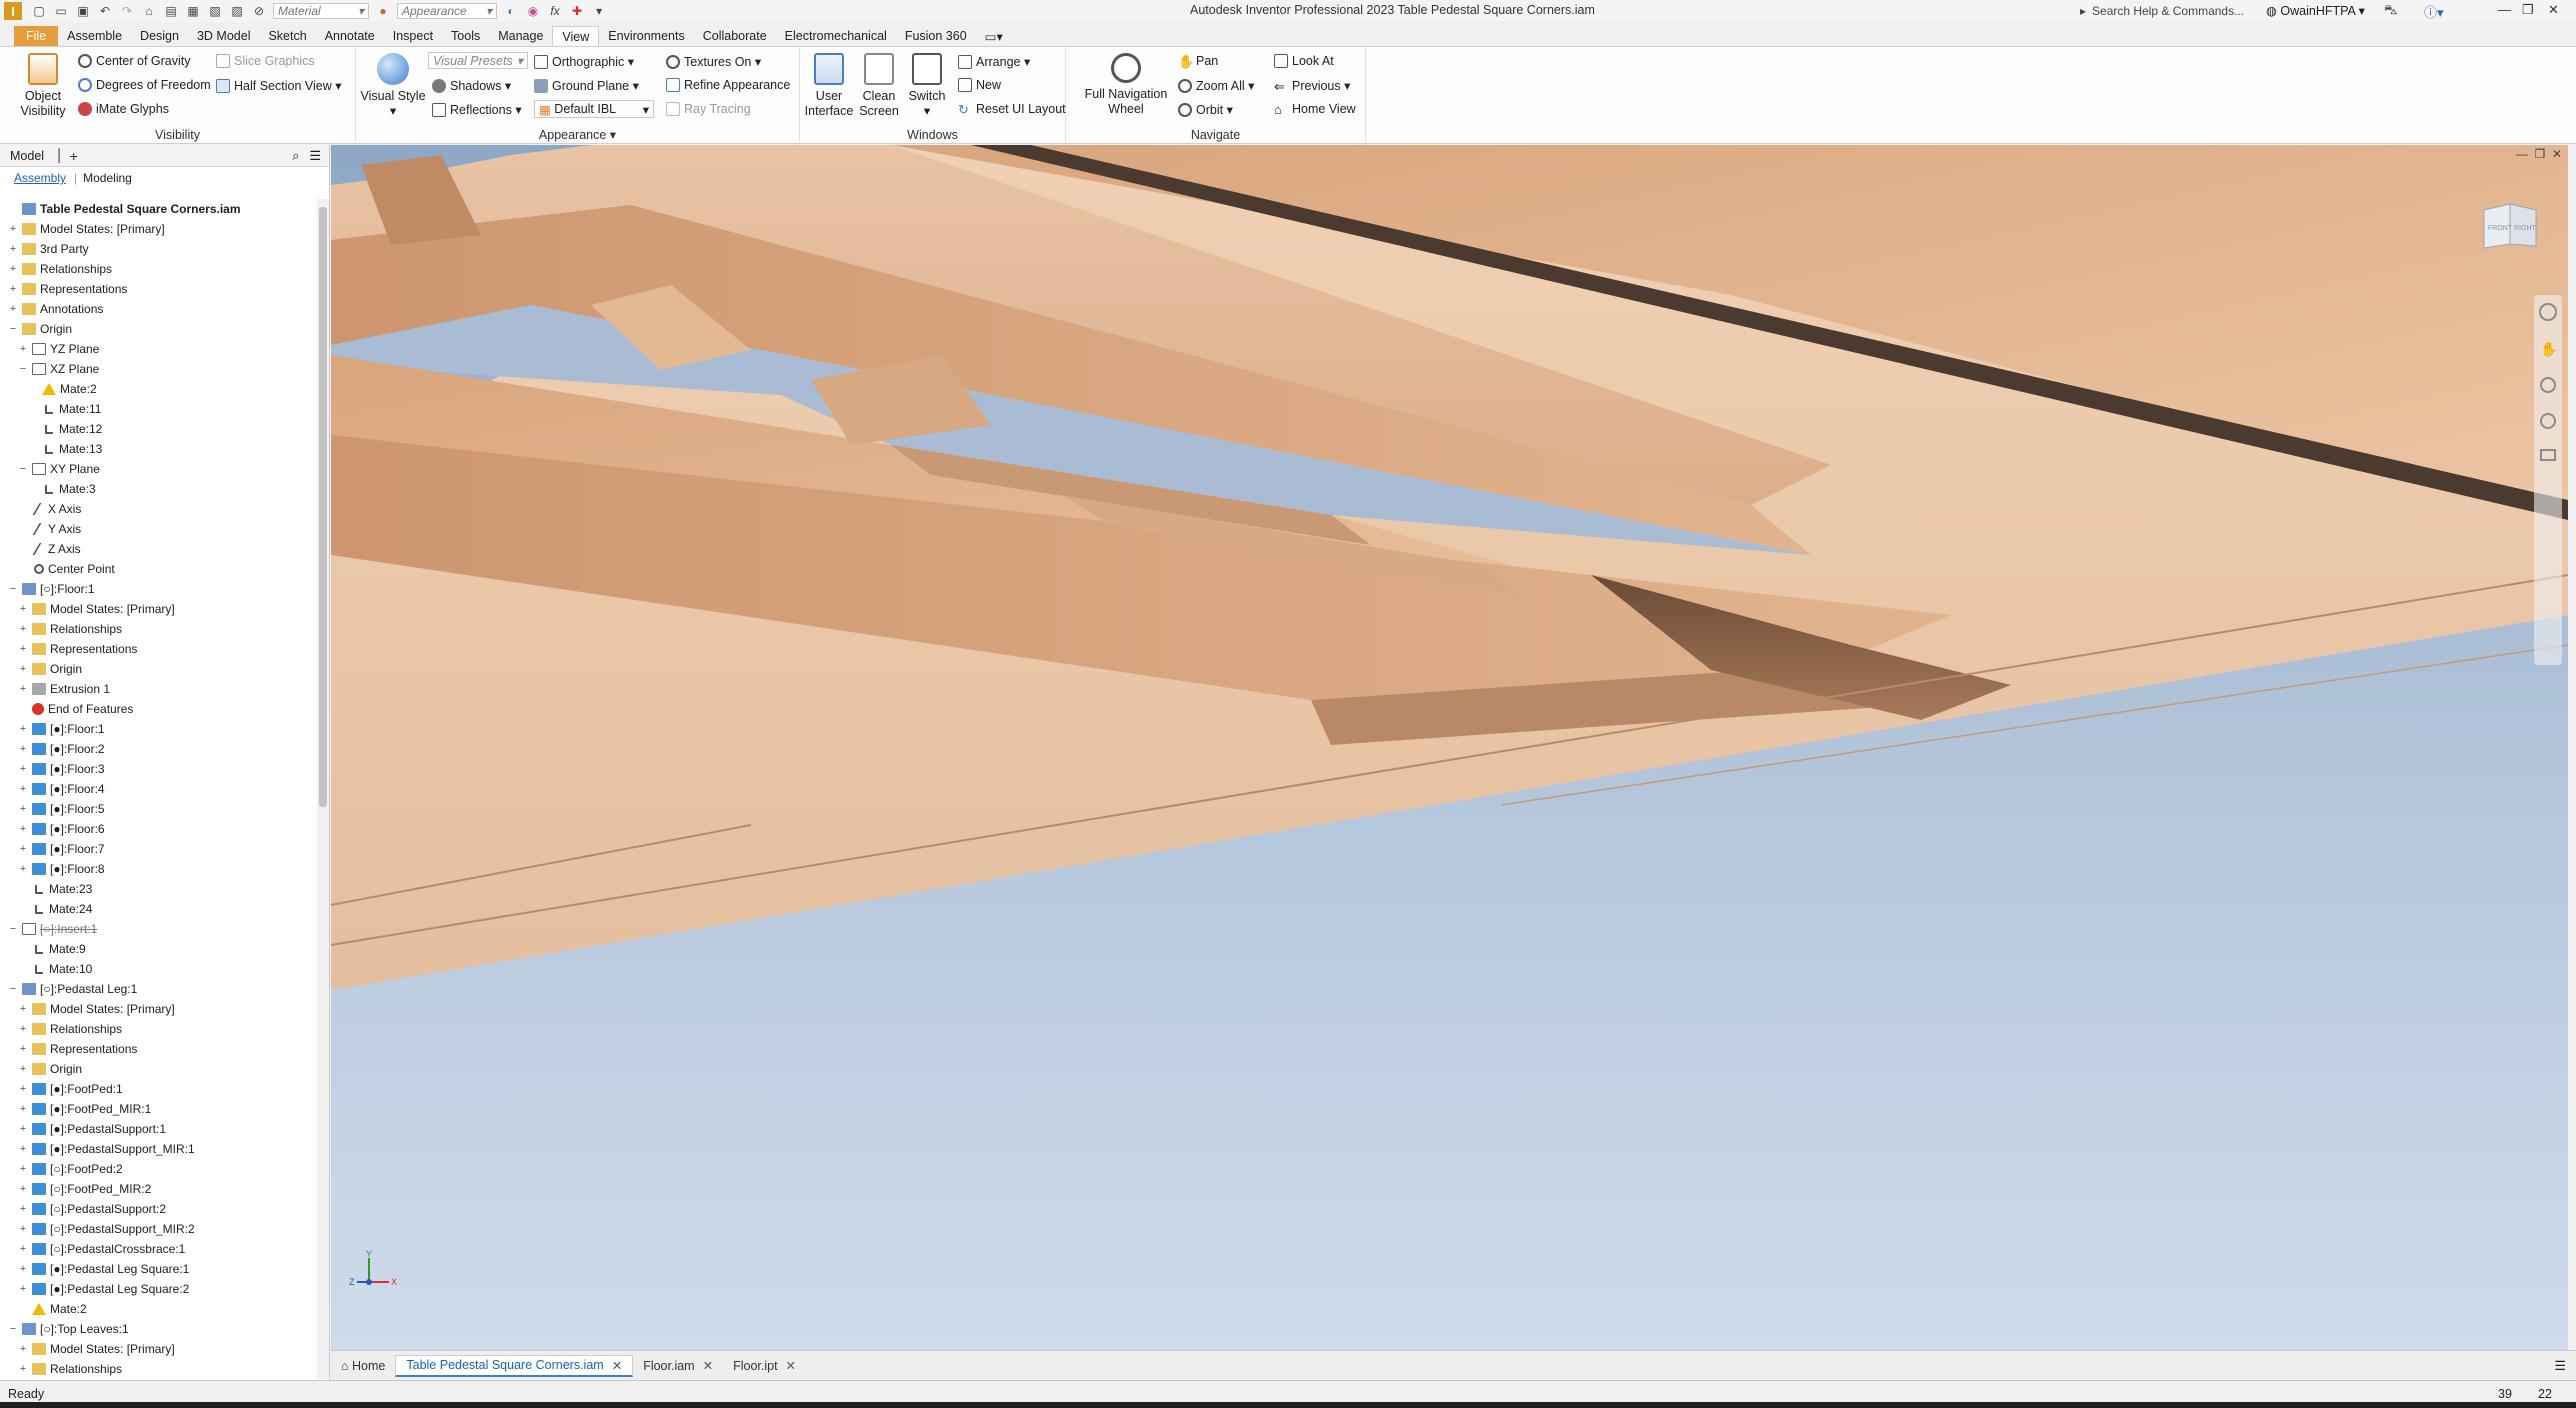  I want to click on tree-node: + Model States: [Primary], so click(158, 229).